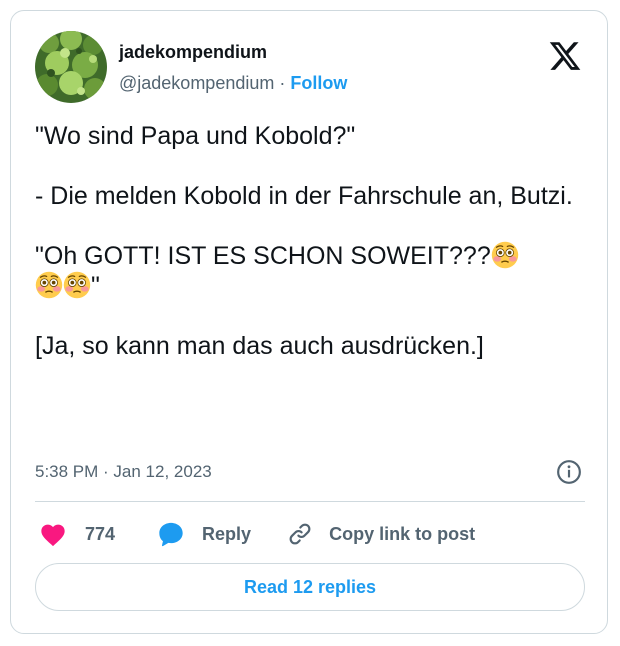 The image size is (620, 646). I want to click on x-logo-icon, so click(565, 56).